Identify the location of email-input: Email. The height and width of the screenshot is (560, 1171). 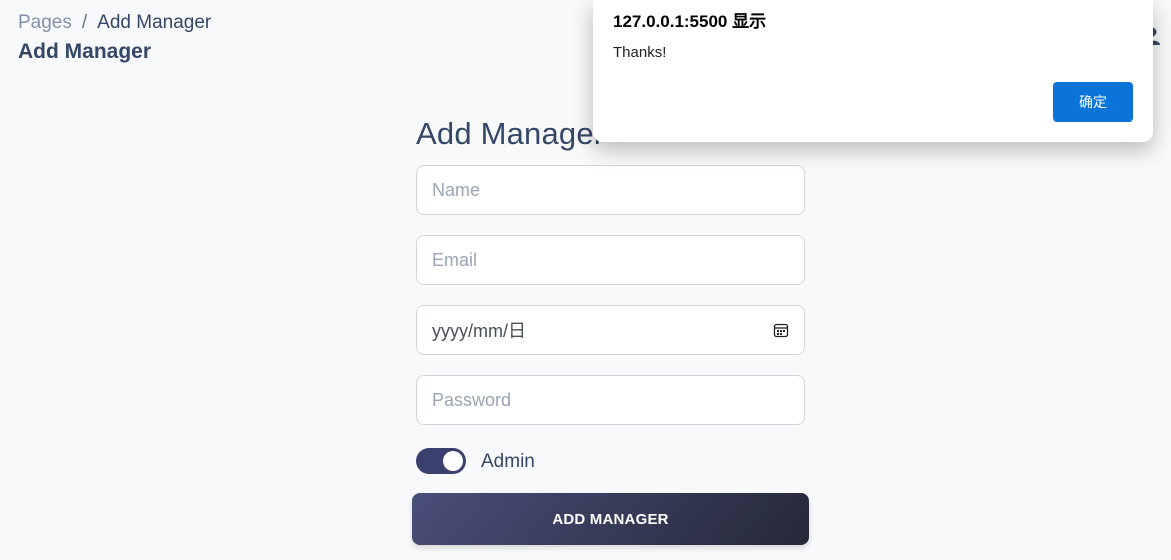
(610, 260).